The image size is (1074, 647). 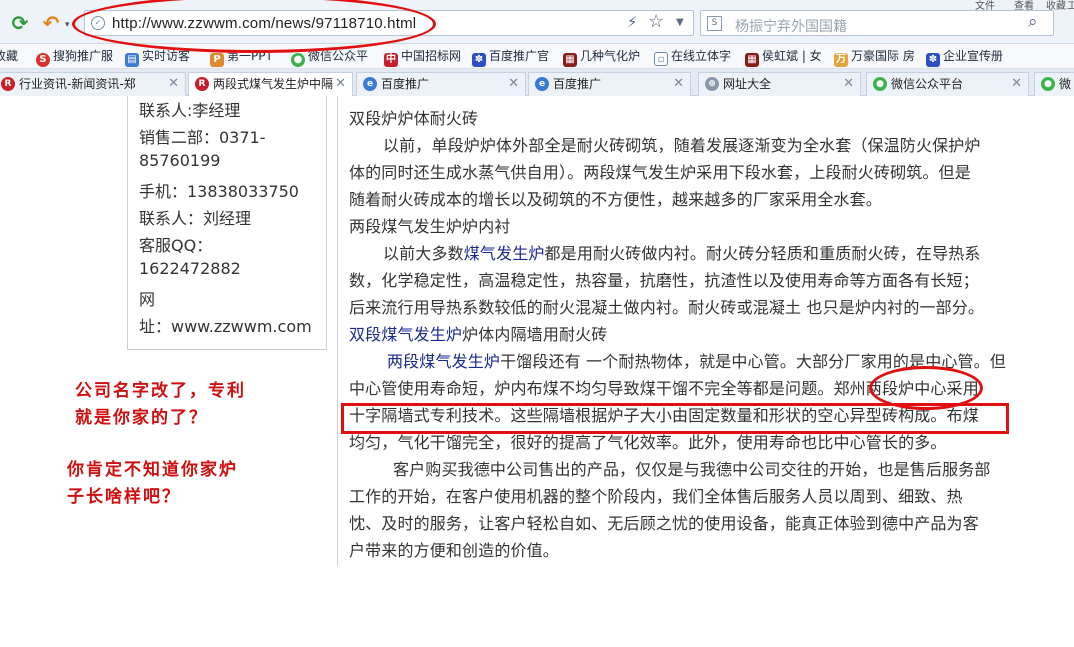 What do you see at coordinates (93, 84) in the screenshot?
I see `tab-industry-news: R 行业资讯-新闻资讯-郑 ✕` at bounding box center [93, 84].